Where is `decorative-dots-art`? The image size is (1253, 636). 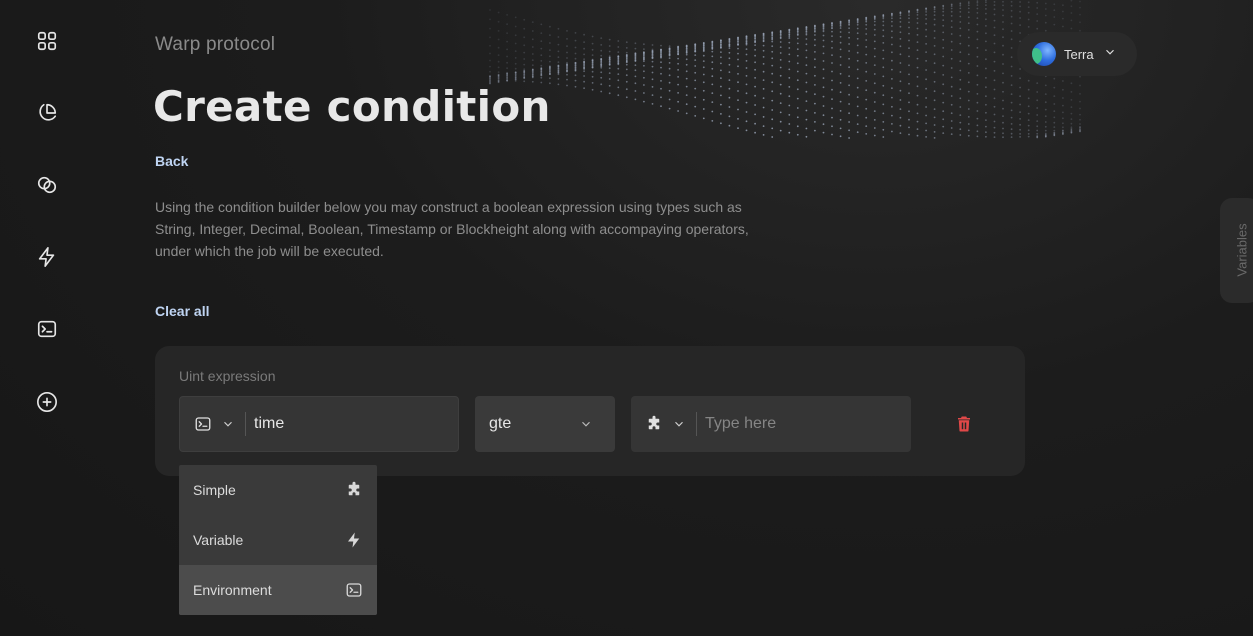
decorative-dots-art is located at coordinates (785, 69).